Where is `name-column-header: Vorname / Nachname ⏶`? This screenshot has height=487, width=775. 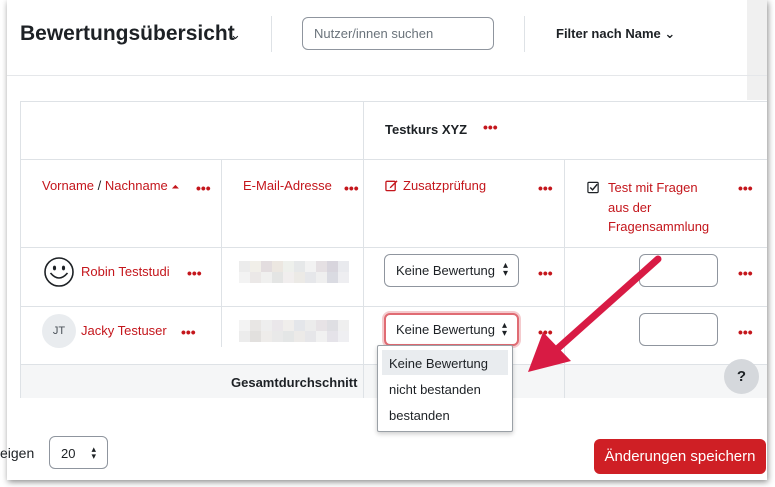 name-column-header: Vorname / Nachname ⏶ is located at coordinates (110, 185).